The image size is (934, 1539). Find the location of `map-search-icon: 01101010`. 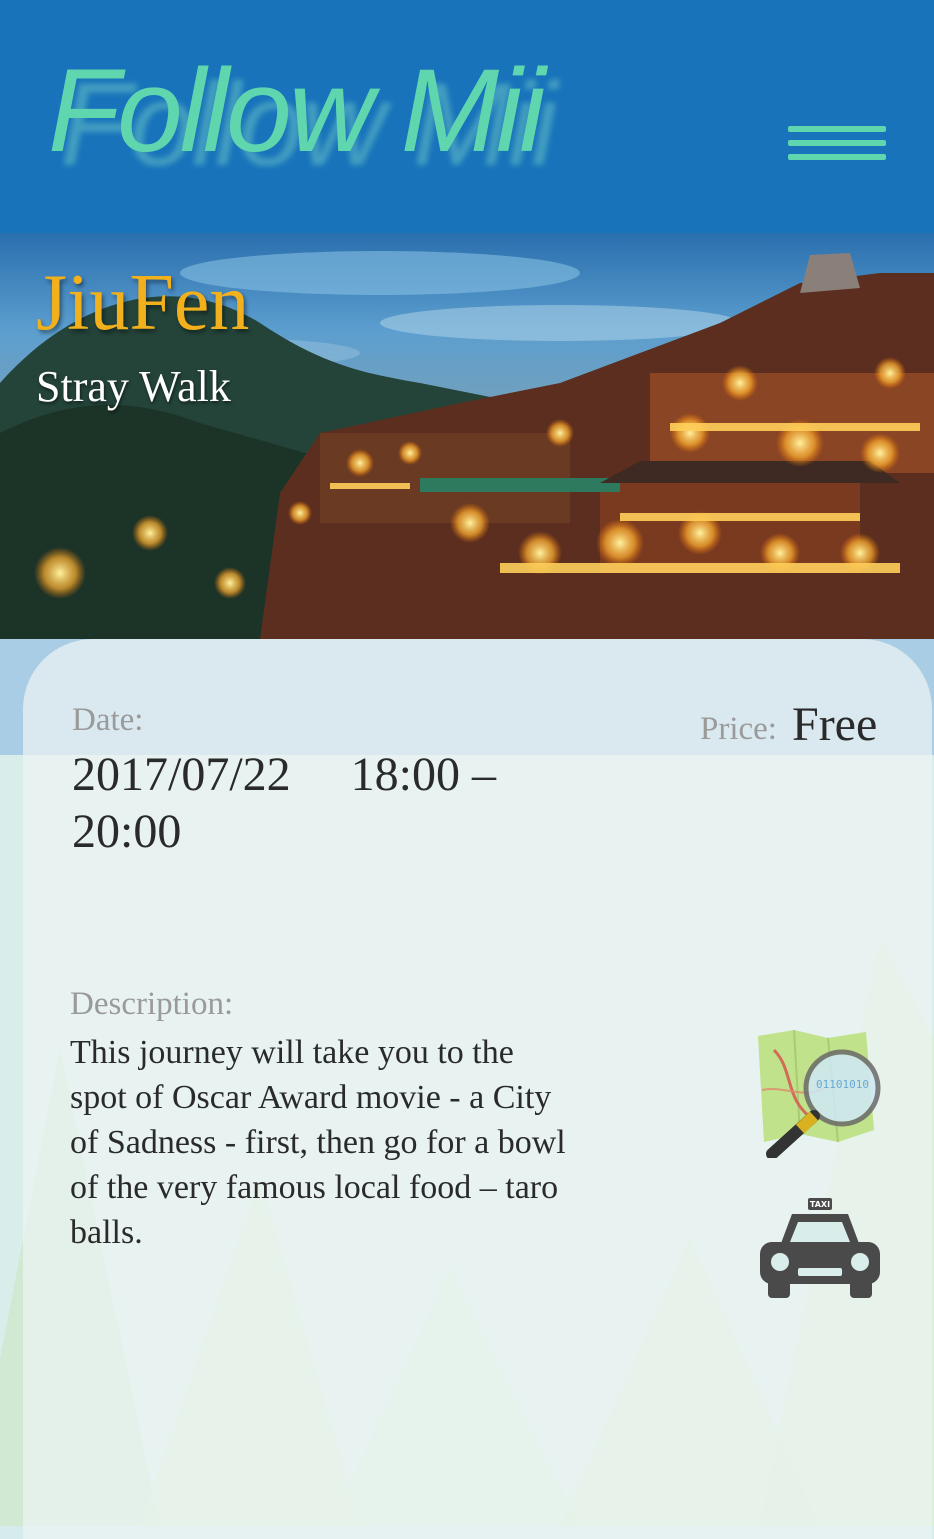

map-search-icon: 01101010 is located at coordinates (820, 1094).